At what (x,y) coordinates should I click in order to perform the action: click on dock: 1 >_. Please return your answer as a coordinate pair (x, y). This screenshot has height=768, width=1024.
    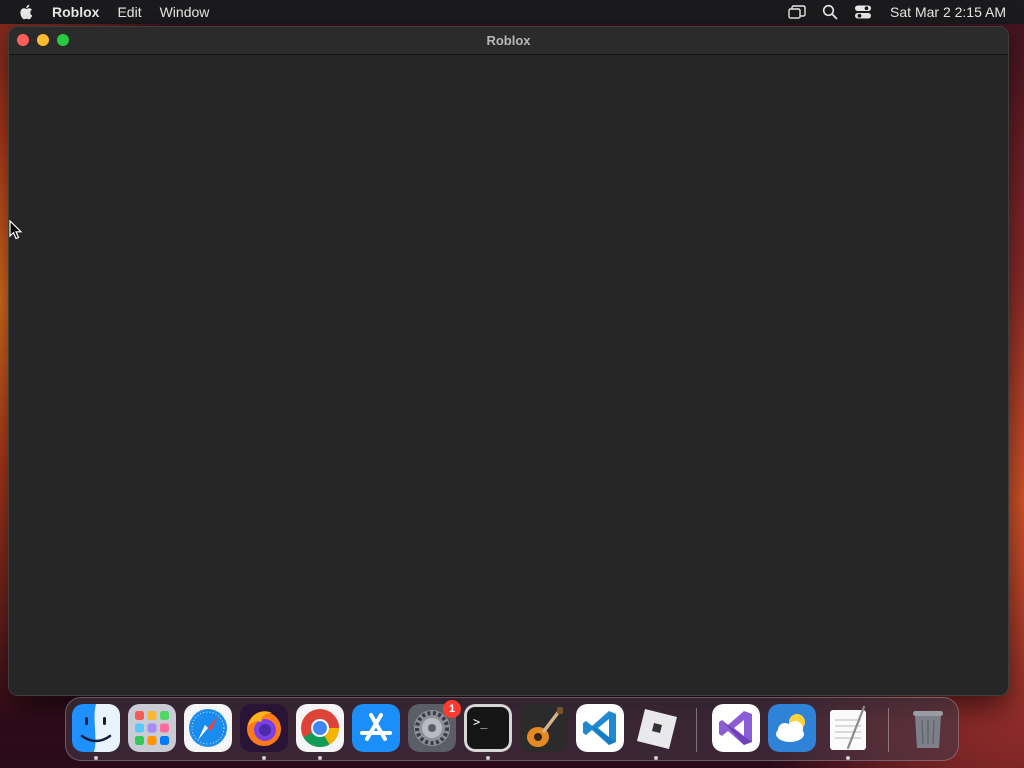
    Looking at the image, I should click on (512, 729).